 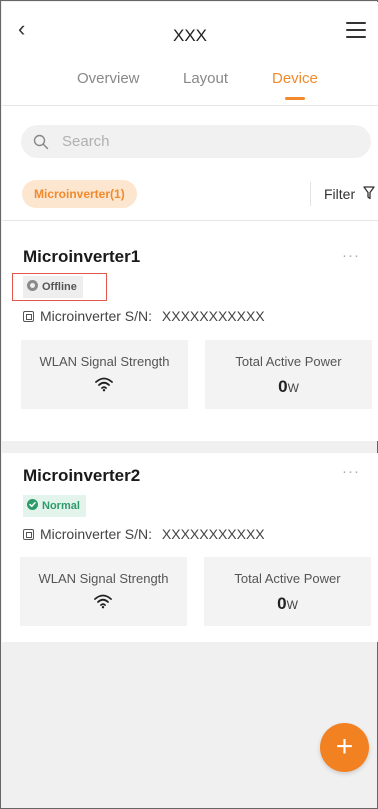 I want to click on hamburger-menu-icon, so click(x=356, y=30).